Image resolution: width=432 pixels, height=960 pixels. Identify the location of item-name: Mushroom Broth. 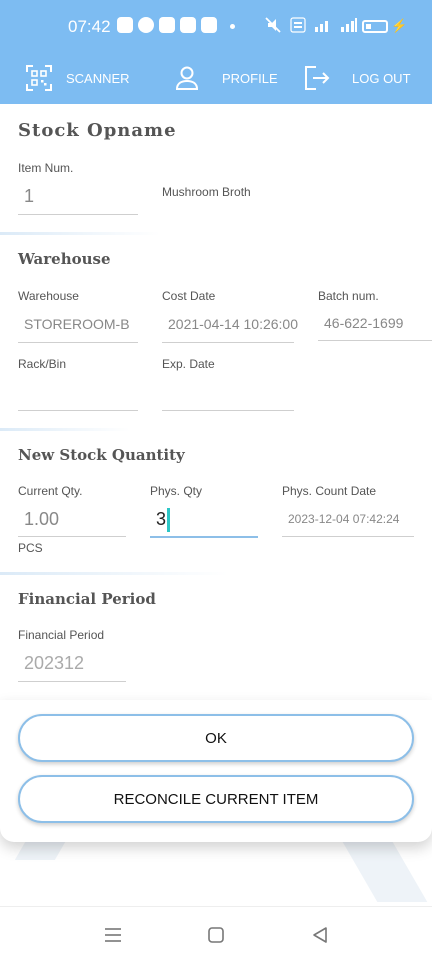
(206, 192).